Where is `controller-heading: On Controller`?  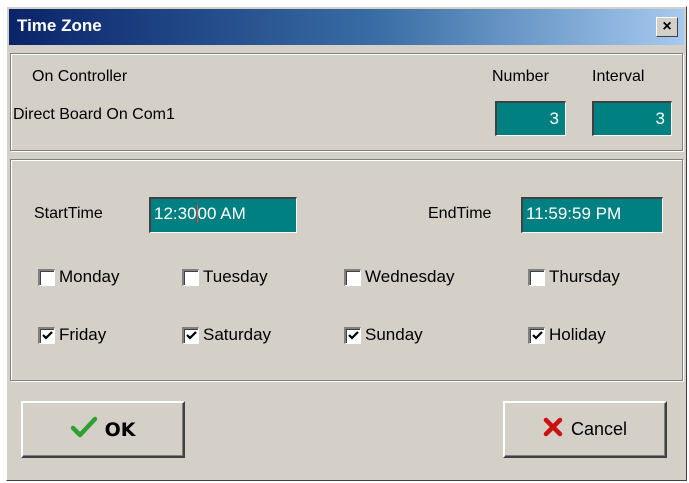
controller-heading: On Controller is located at coordinates (80, 76).